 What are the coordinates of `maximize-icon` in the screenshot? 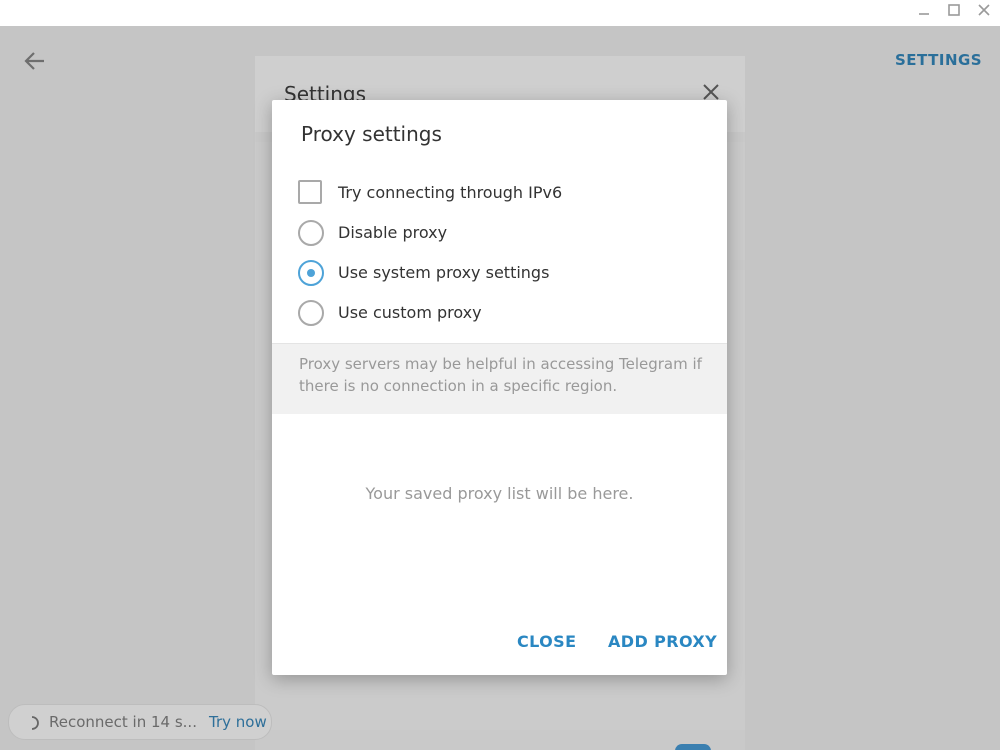 It's located at (954, 13).